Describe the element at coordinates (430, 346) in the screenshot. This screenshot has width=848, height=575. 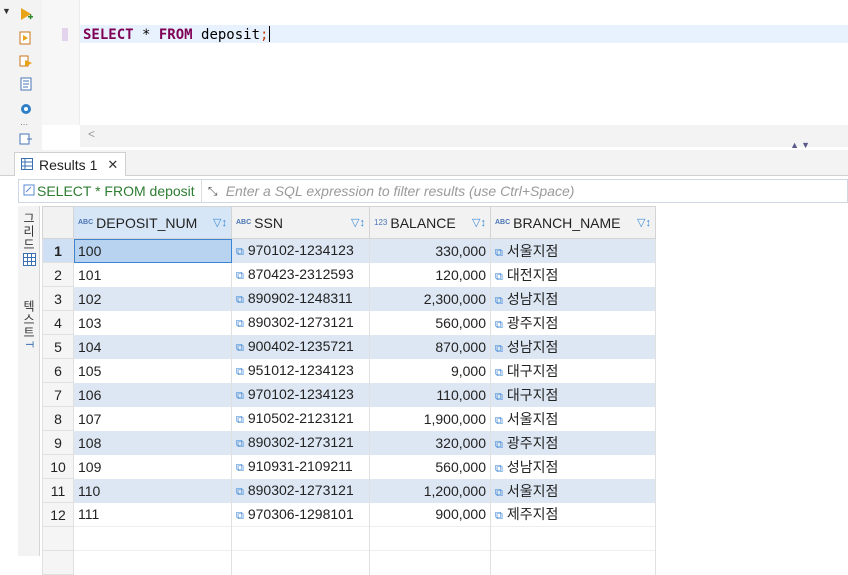
I see `cell-balance: 870,000` at that location.